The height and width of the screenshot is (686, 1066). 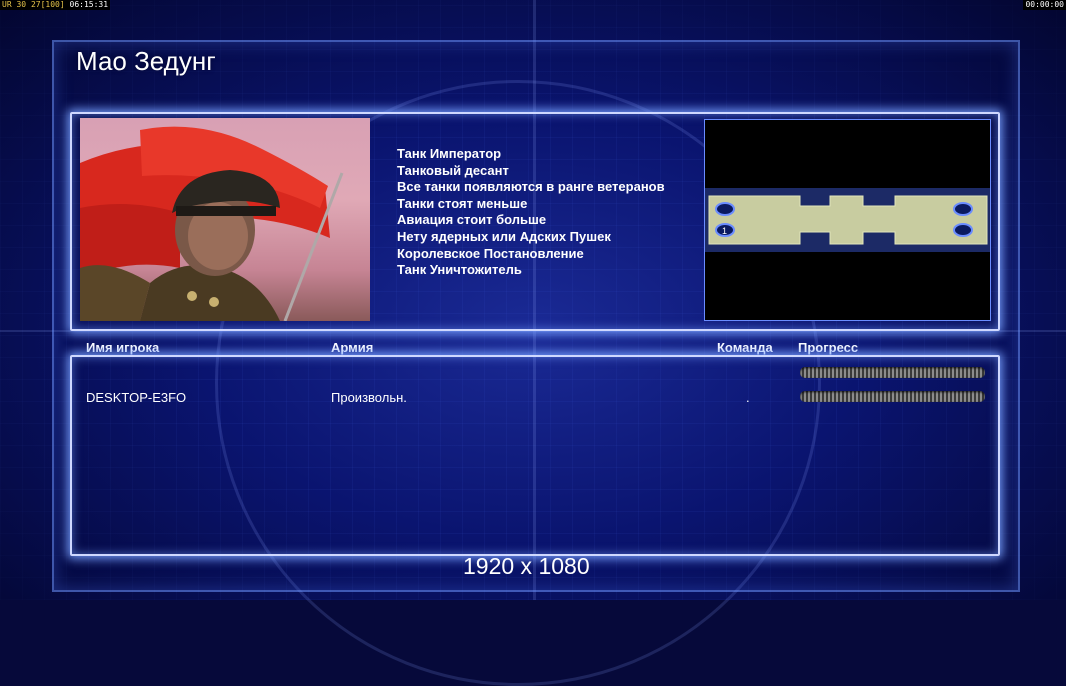 What do you see at coordinates (724, 231) in the screenshot?
I see `start-position-label: 1` at bounding box center [724, 231].